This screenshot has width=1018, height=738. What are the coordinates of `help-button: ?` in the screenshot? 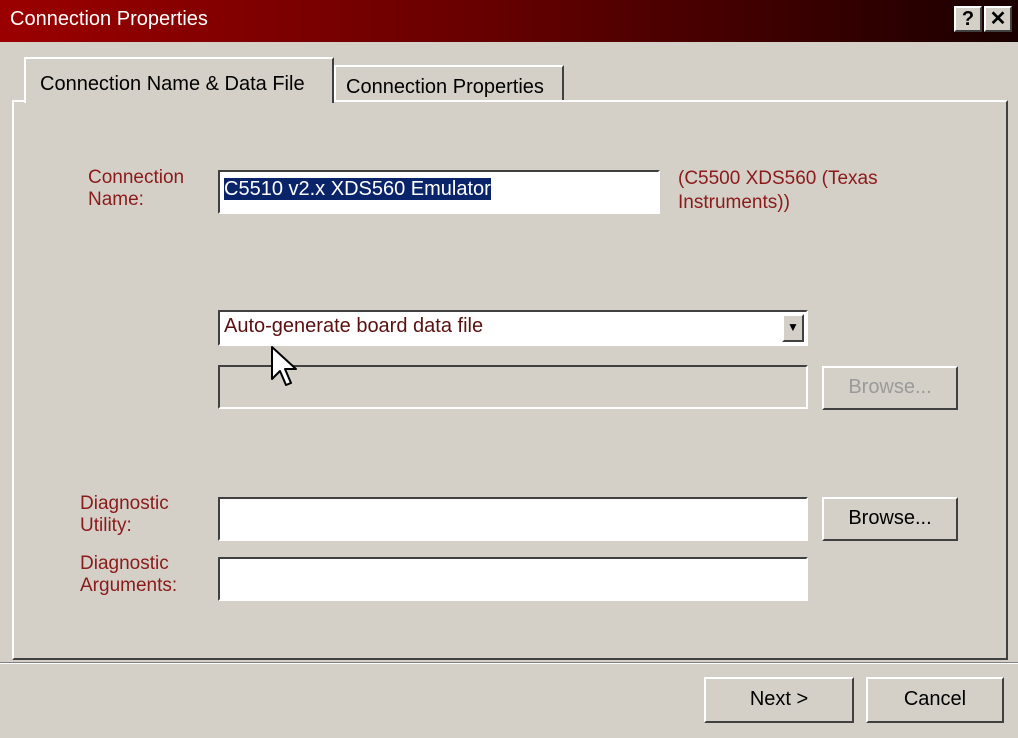 It's located at (968, 19).